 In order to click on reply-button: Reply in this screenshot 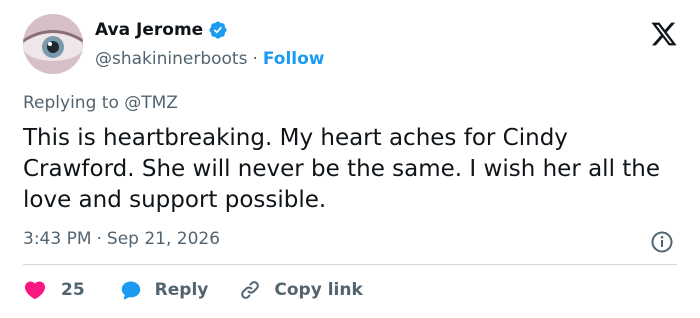, I will do `click(164, 290)`.